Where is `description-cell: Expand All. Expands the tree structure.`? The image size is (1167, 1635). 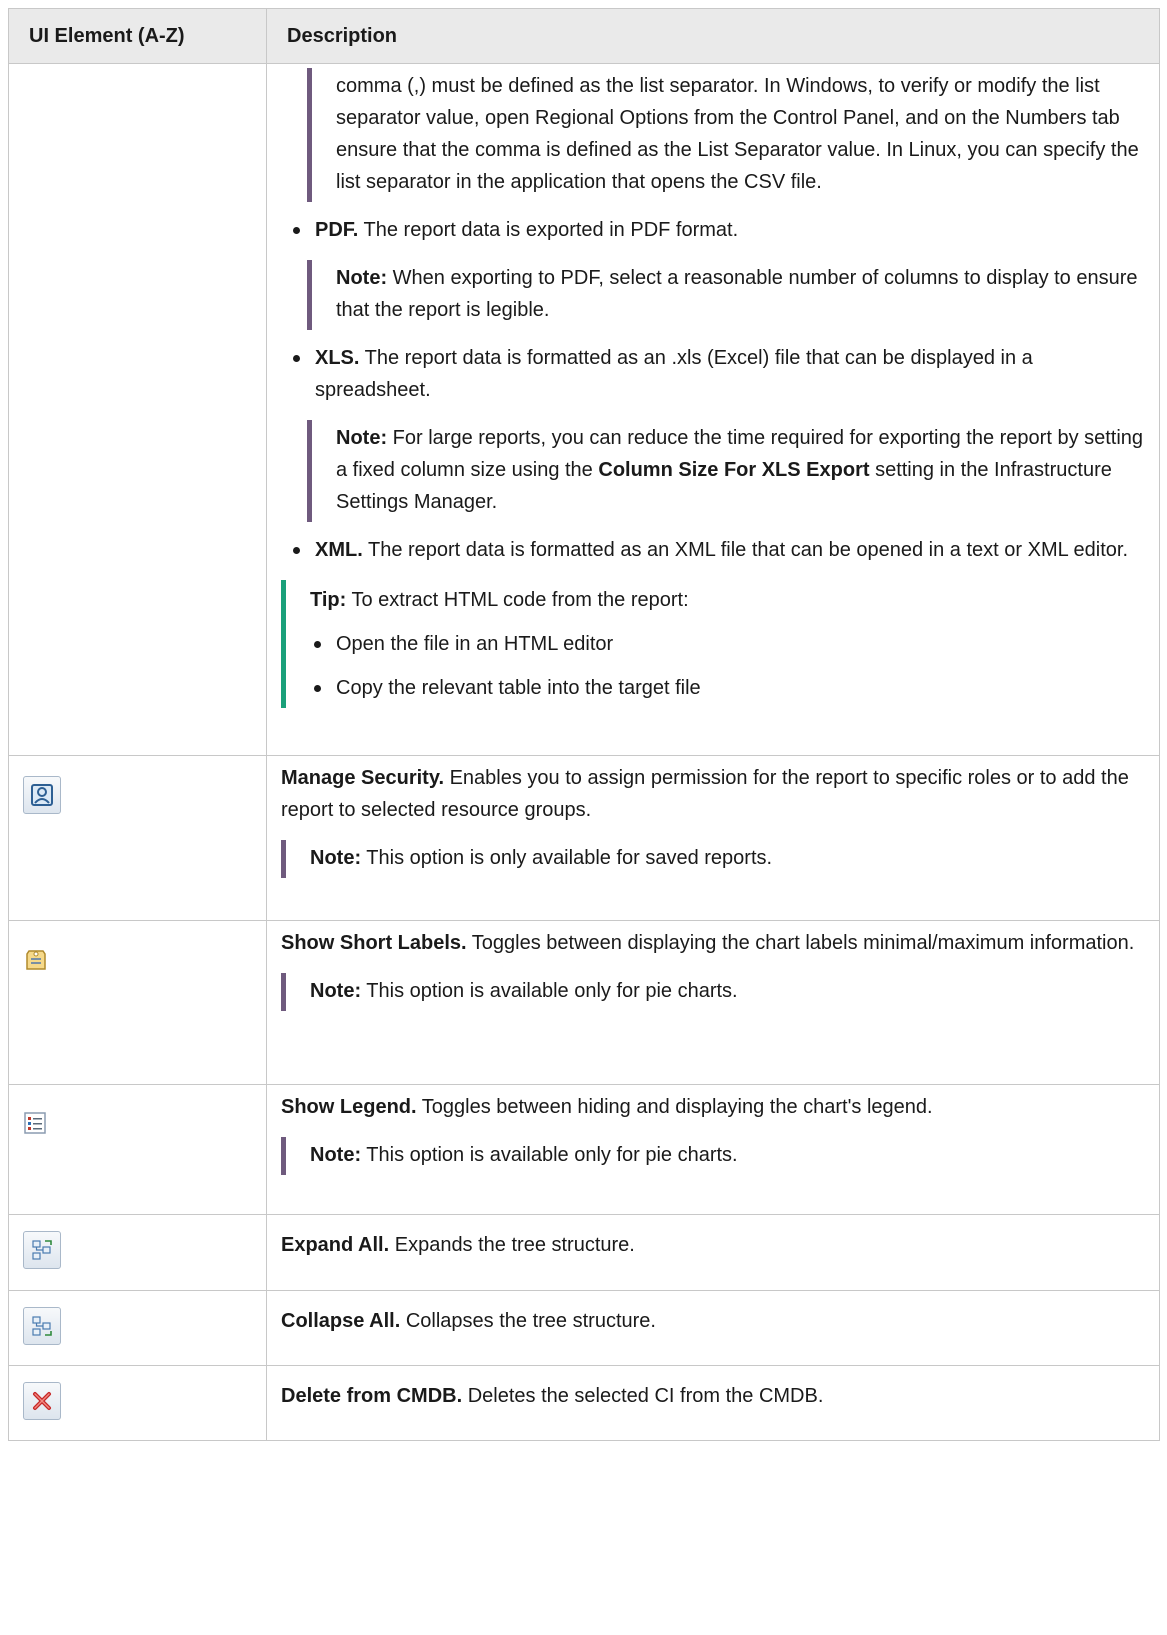 description-cell: Expand All. Expands the tree structure. is located at coordinates (713, 1252).